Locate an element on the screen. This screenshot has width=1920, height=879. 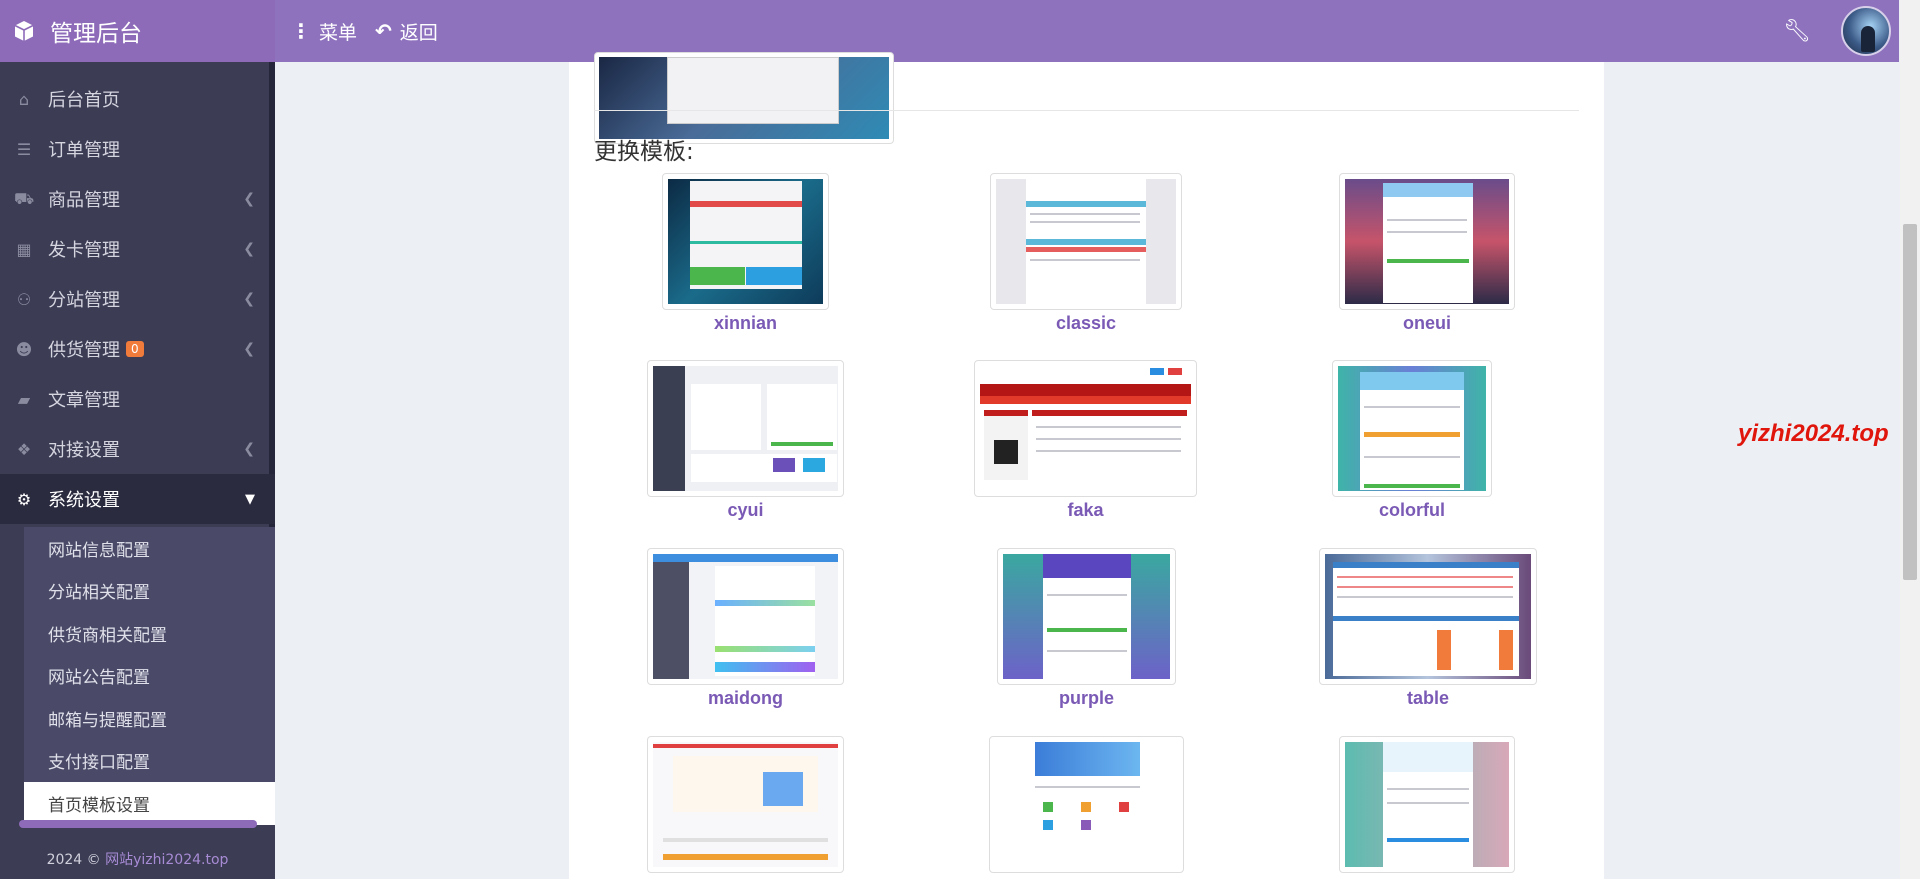
cart-icon: ⛟ is located at coordinates (24, 198).